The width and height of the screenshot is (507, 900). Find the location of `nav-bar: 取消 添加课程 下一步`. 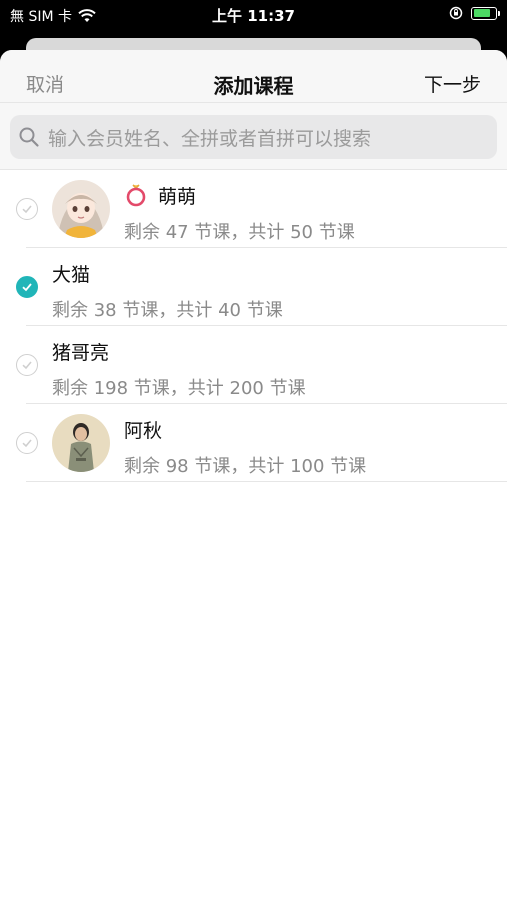

nav-bar: 取消 添加课程 下一步 is located at coordinates (253, 76).